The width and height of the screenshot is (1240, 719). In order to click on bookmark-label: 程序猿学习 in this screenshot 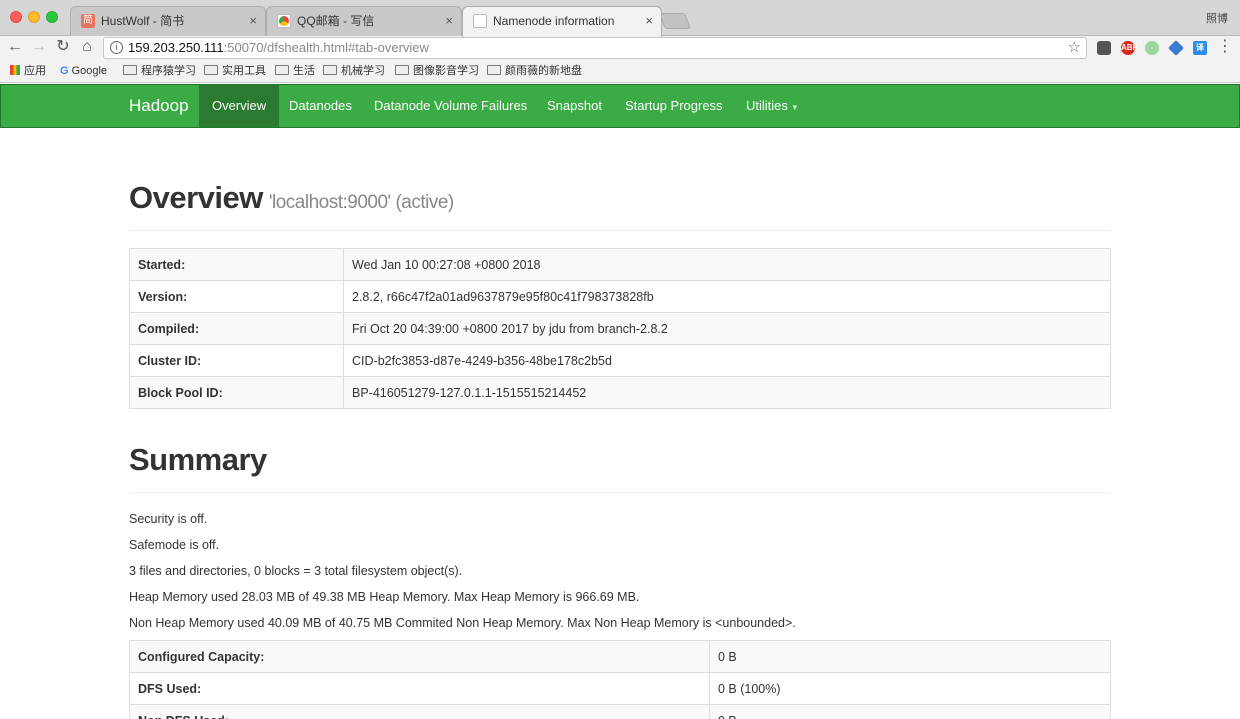, I will do `click(168, 71)`.